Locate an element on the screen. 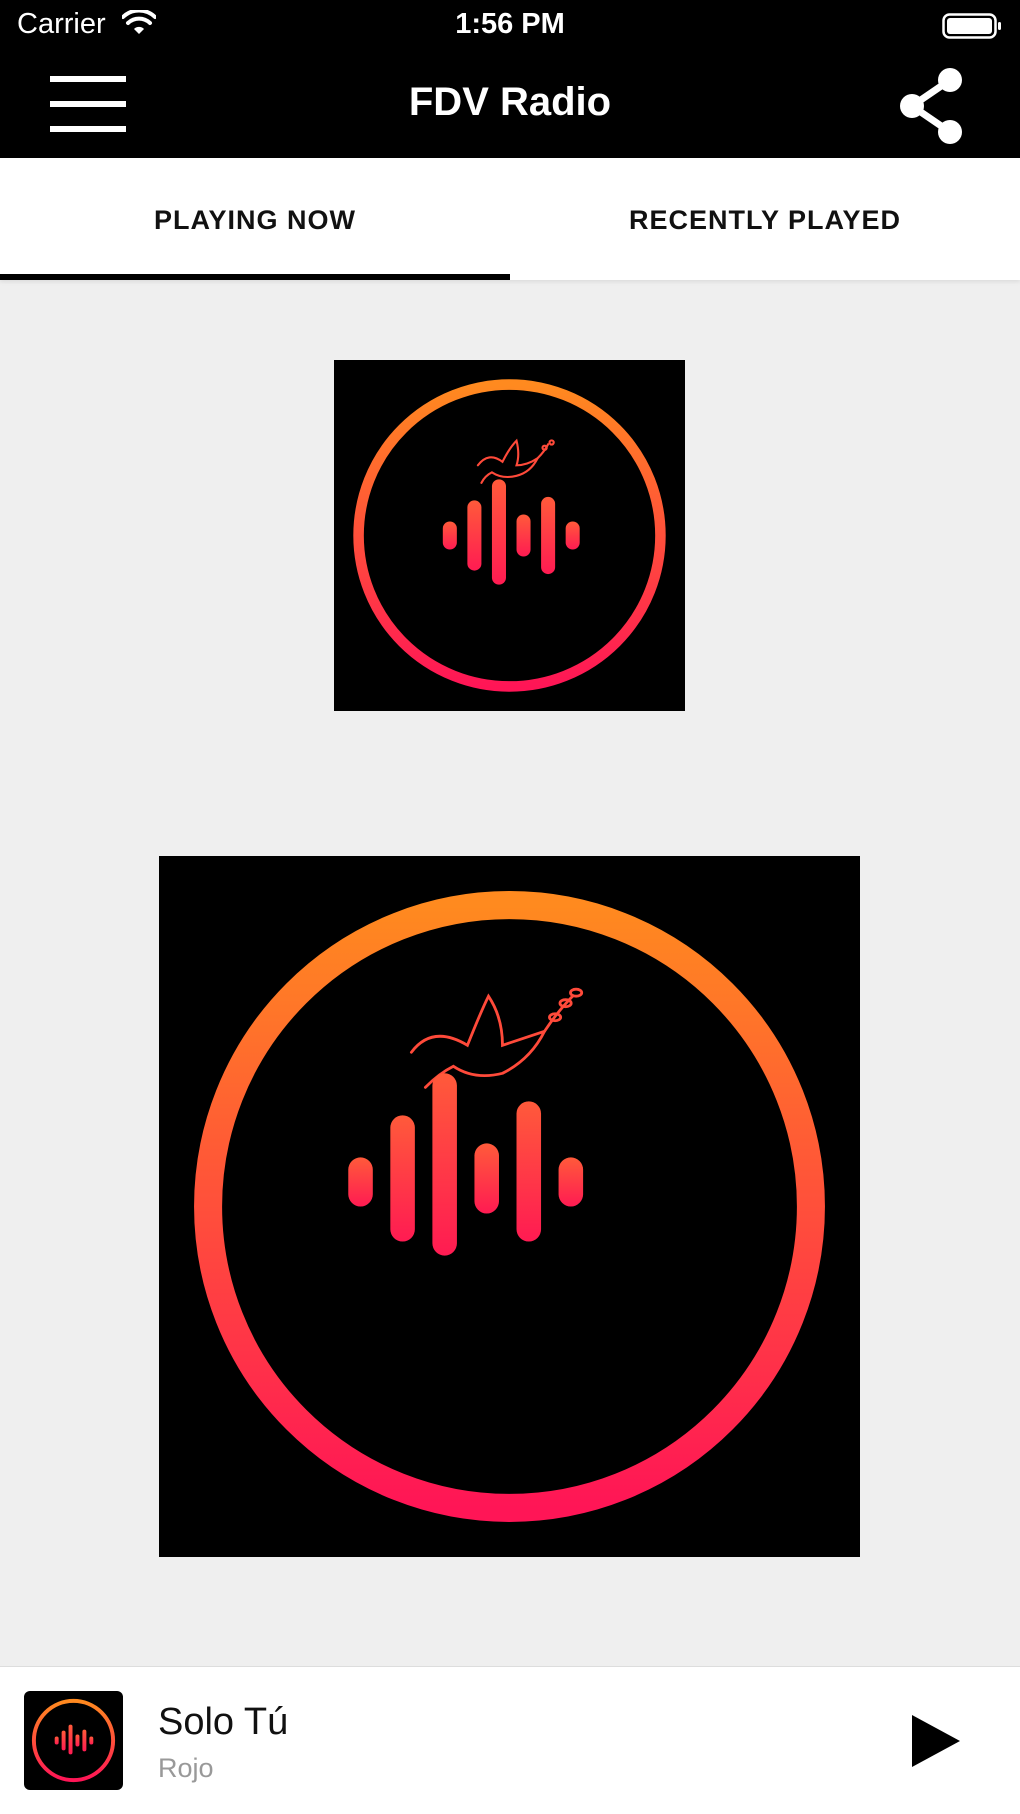  status-bar: Carrier 1:56 PM is located at coordinates (510, 26).